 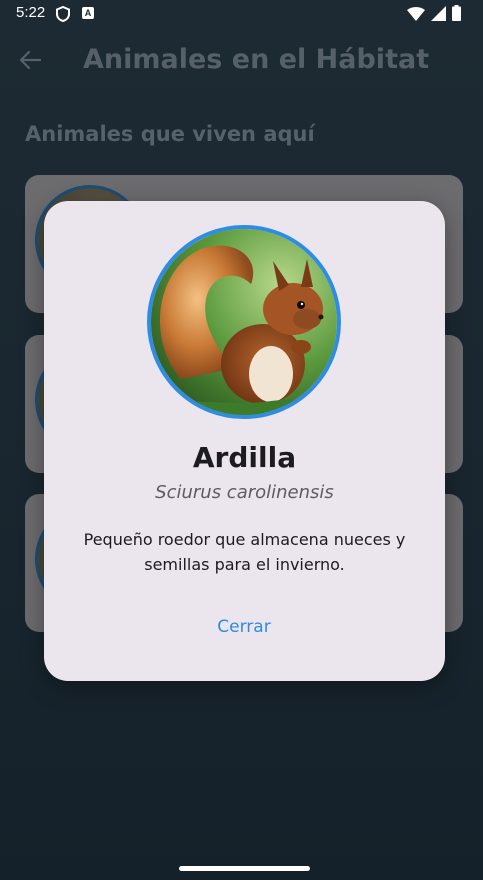 What do you see at coordinates (88, 13) in the screenshot?
I see `a-icon: A` at bounding box center [88, 13].